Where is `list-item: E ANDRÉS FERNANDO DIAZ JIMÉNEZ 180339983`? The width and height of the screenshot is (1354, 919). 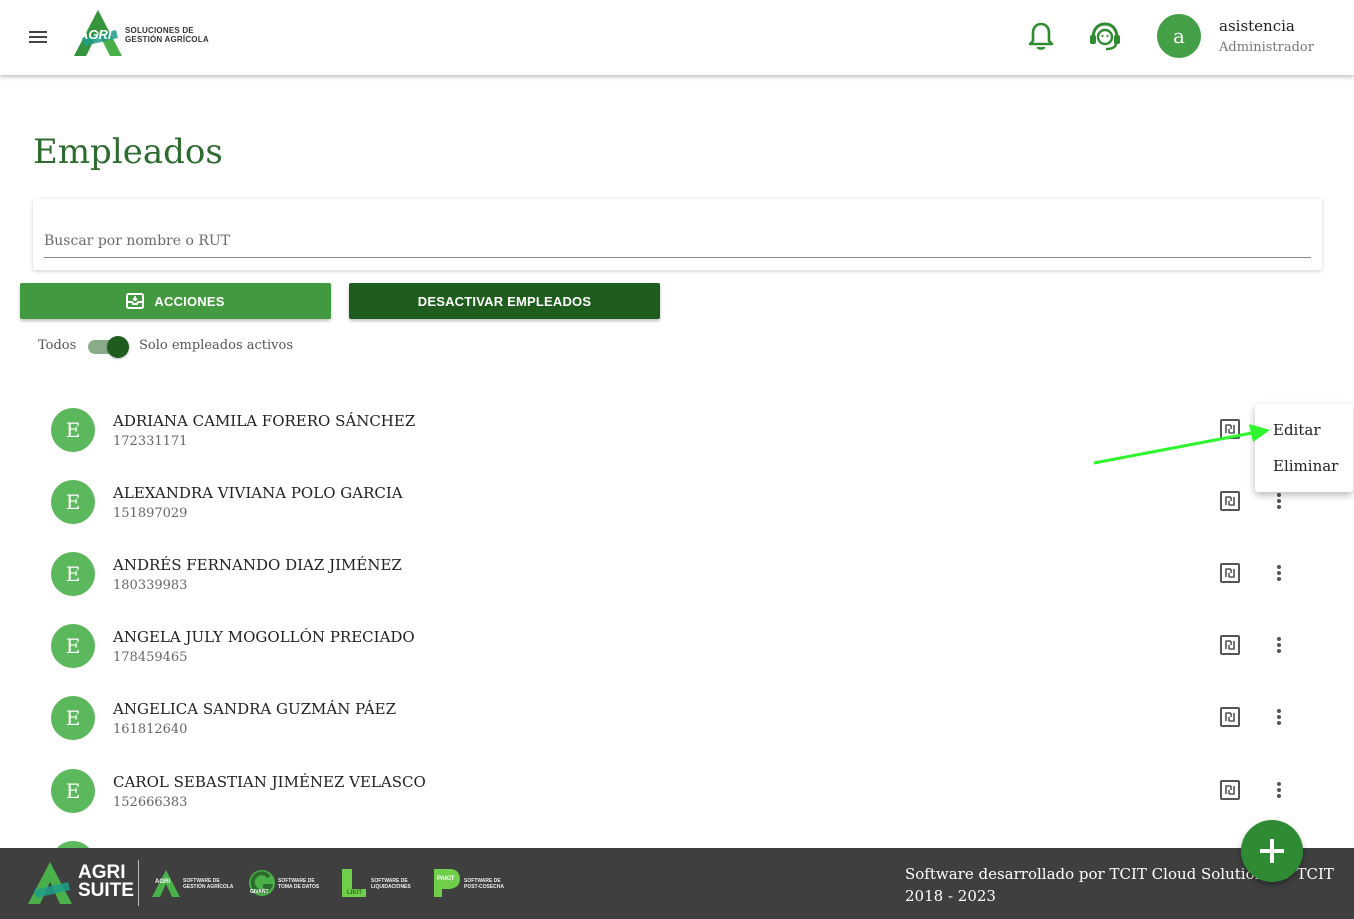 list-item: E ANDRÉS FERNANDO DIAZ JIMÉNEZ 180339983 is located at coordinates (677, 573).